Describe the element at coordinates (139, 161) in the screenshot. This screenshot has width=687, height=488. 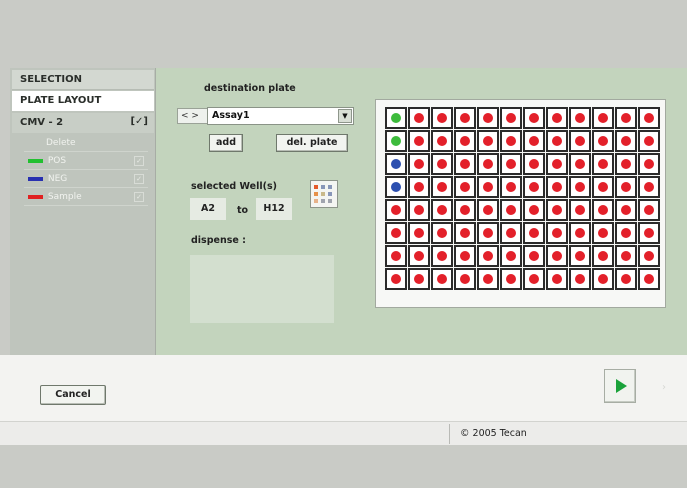
I see `pos-checkbox: ✓` at that location.